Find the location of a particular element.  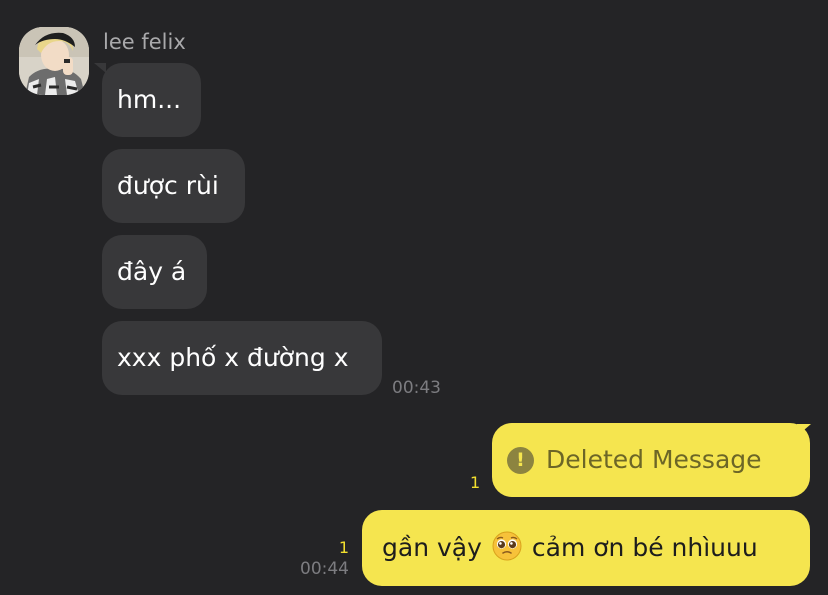

avatar-photo is located at coordinates (54, 61).